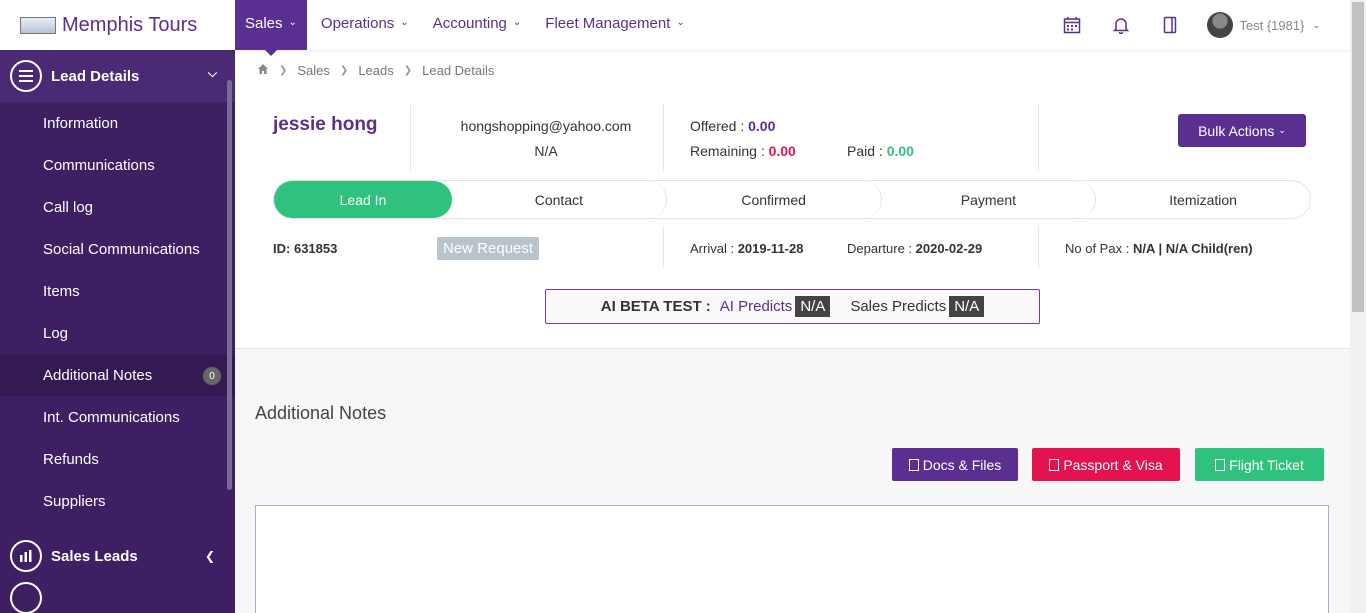 The height and width of the screenshot is (613, 1366). I want to click on step-lead-in: Lead In, so click(363, 199).